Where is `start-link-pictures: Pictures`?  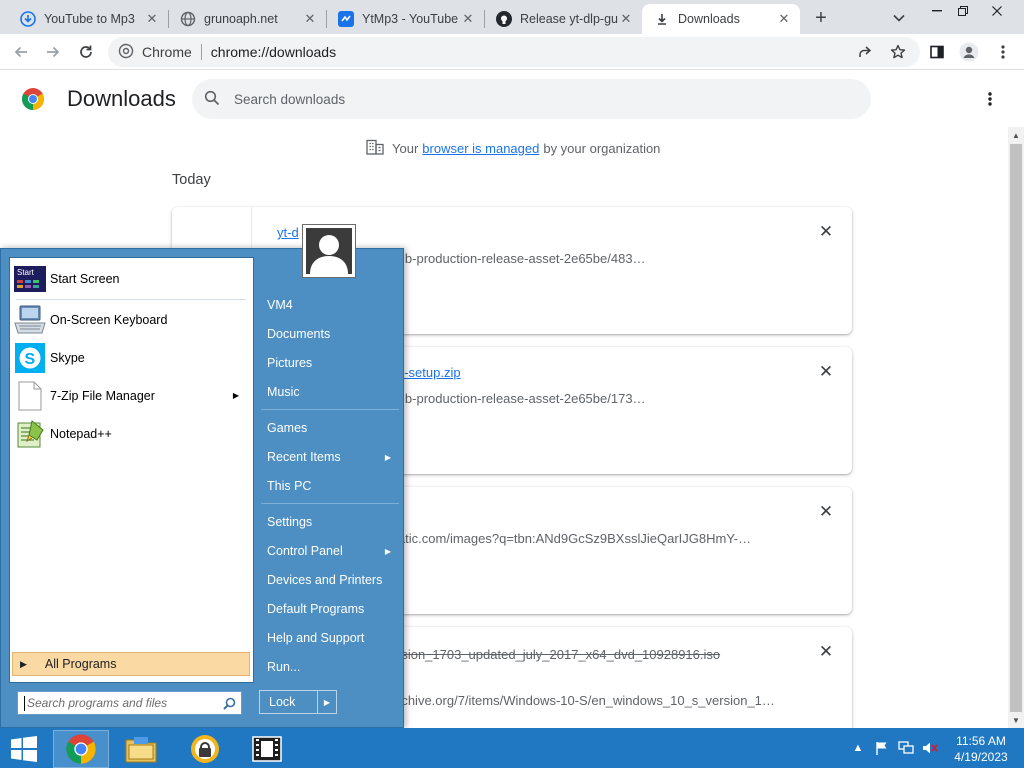
start-link-pictures: Pictures is located at coordinates (329, 363).